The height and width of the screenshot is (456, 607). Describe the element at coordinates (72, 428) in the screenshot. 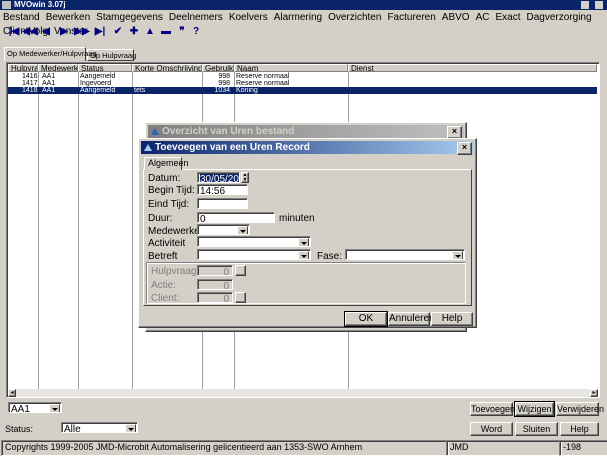

I see `status-value: Alle` at that location.